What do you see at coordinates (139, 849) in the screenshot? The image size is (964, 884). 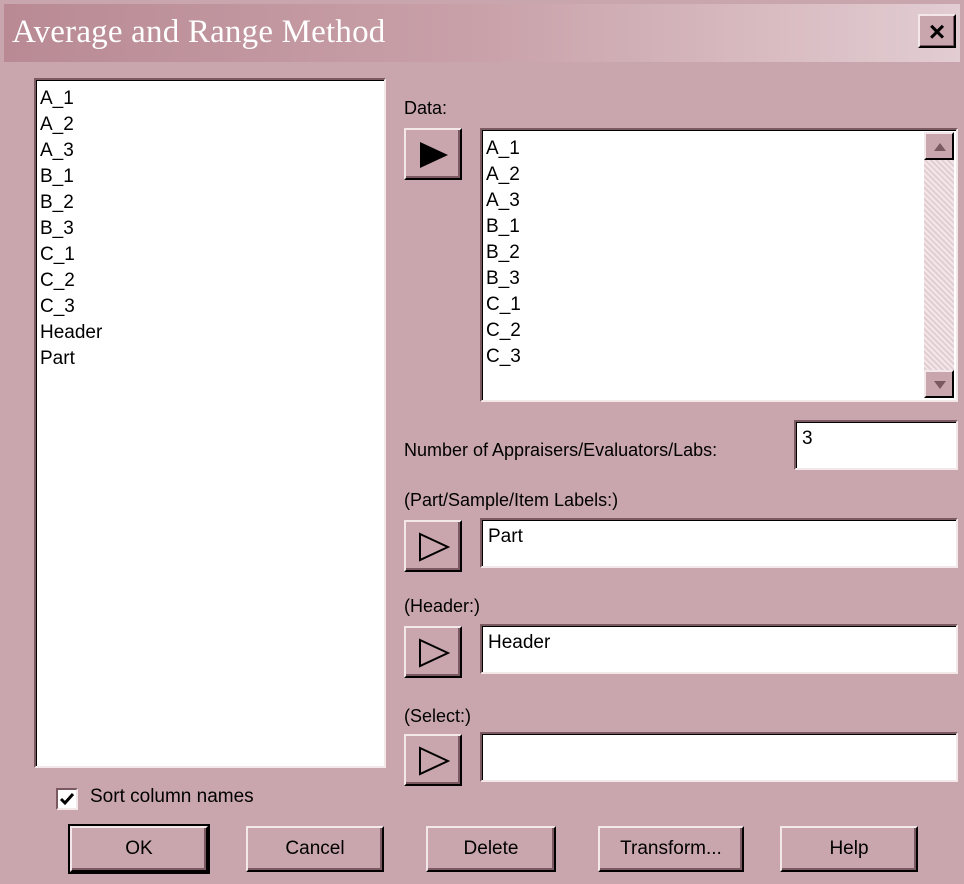 I see `ok-button: OK` at bounding box center [139, 849].